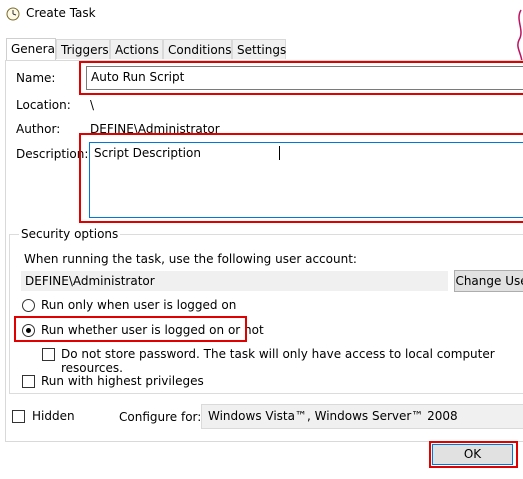 Image resolution: width=523 pixels, height=479 pixels. Describe the element at coordinates (160, 417) in the screenshot. I see `configure-for-label: Configure for:` at that location.